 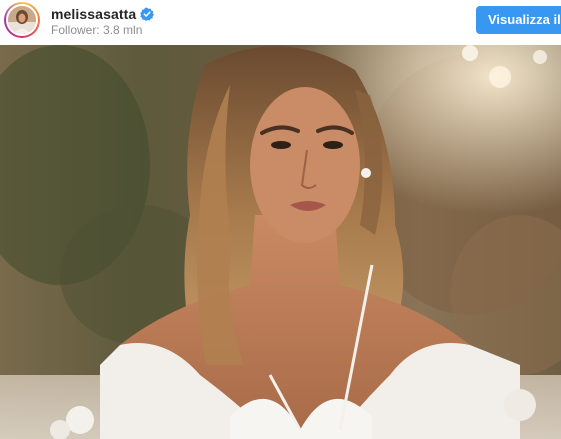 What do you see at coordinates (518, 20) in the screenshot?
I see `view-profile-button: Visualizza il profilo` at bounding box center [518, 20].